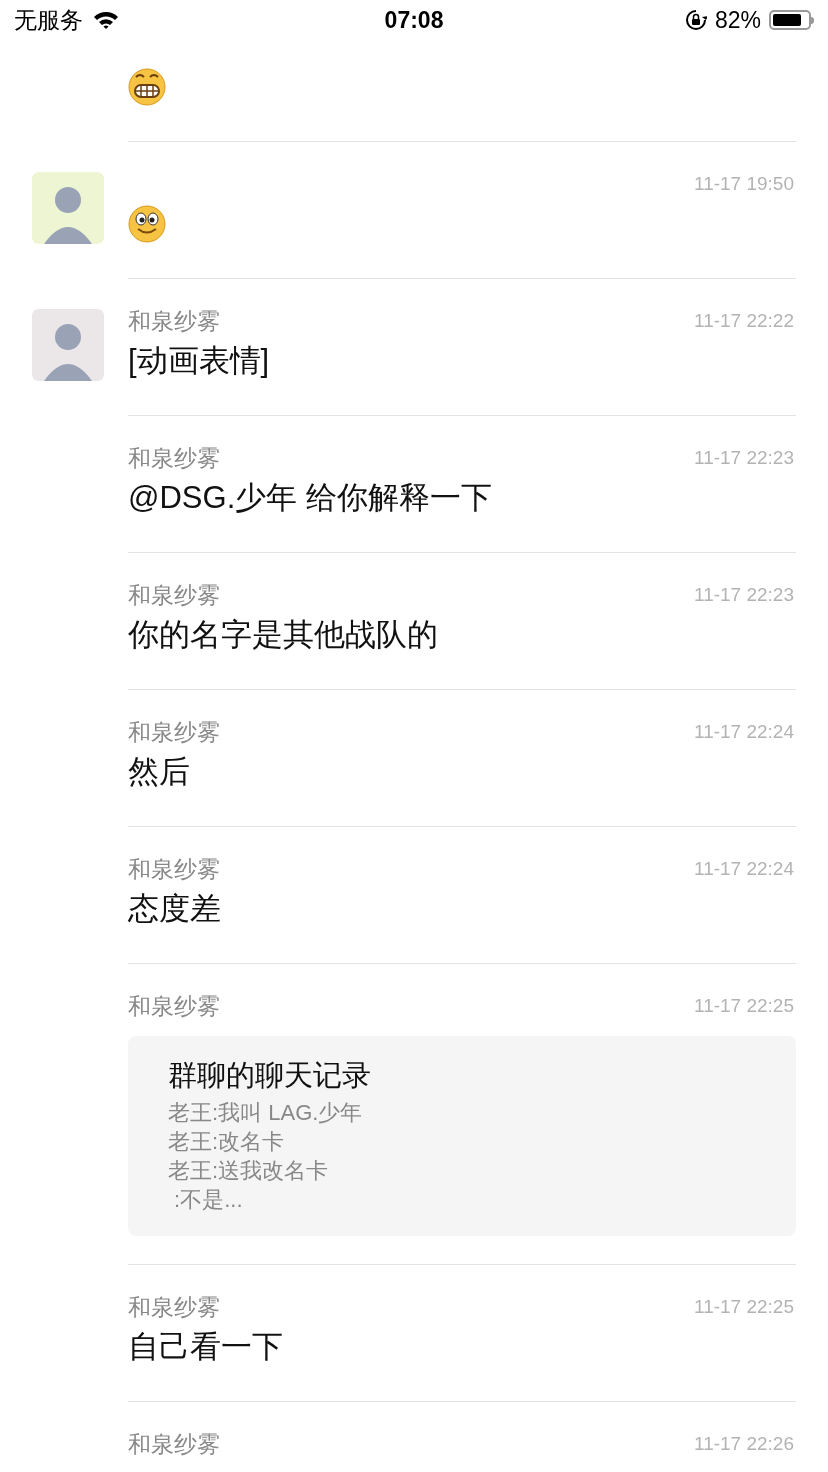 Image resolution: width=828 pixels, height=1472 pixels. I want to click on carrier-label: 无服务, so click(48, 20).